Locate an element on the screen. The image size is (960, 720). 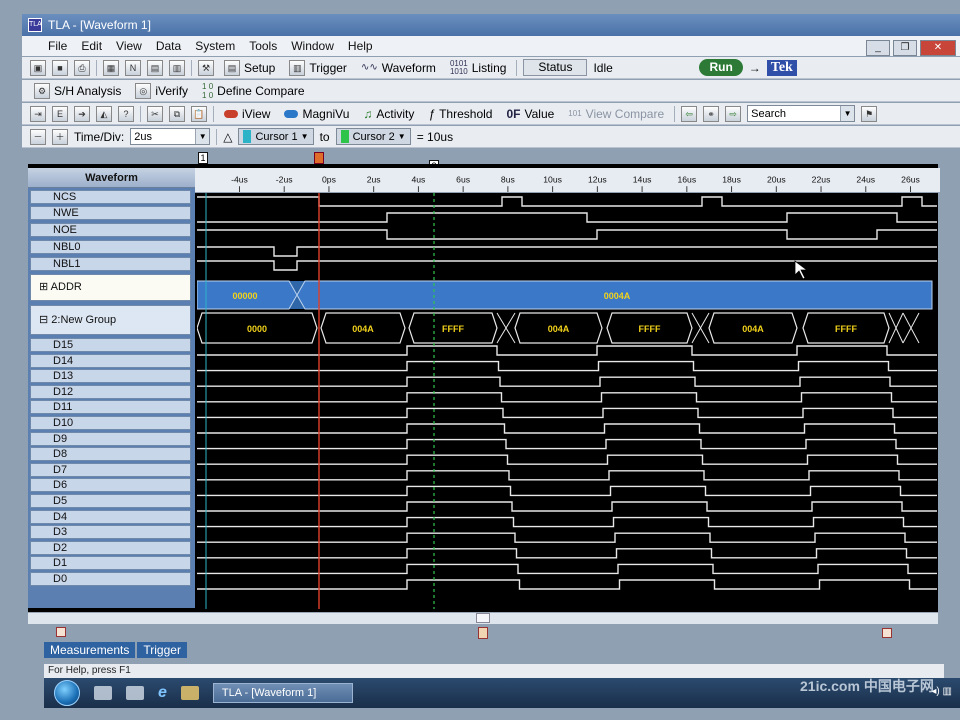
signal-row-d0: D0 is located at coordinates (110, 579).